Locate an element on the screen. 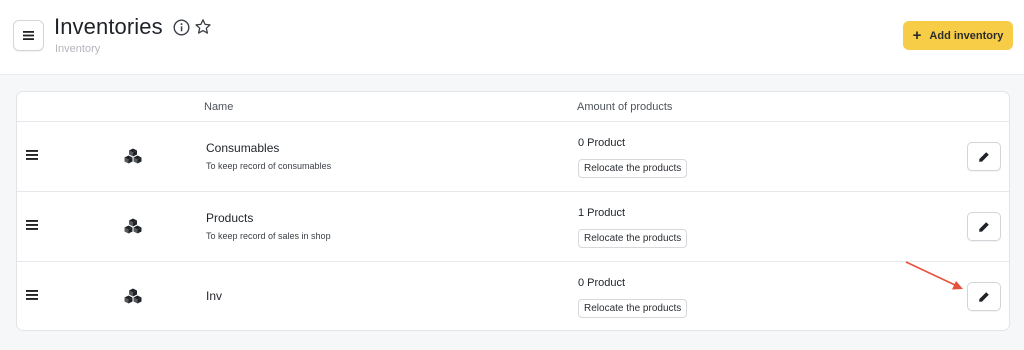 The width and height of the screenshot is (1024, 350). inventory-name: Inv is located at coordinates (214, 296).